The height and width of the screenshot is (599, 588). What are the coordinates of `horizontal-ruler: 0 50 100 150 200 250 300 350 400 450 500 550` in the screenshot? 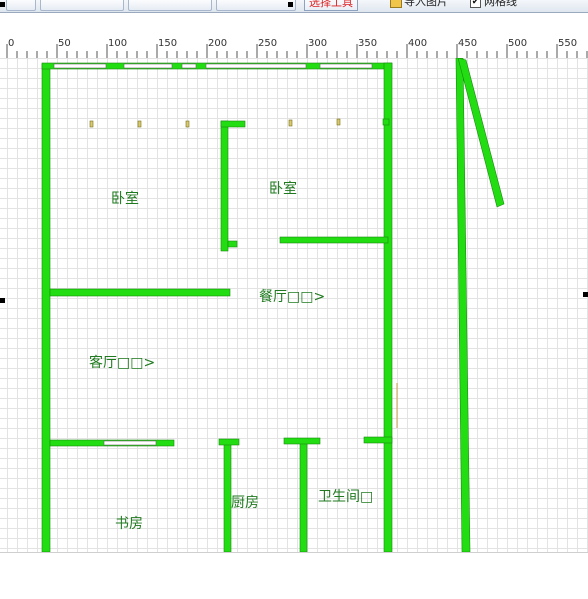 It's located at (294, 47).